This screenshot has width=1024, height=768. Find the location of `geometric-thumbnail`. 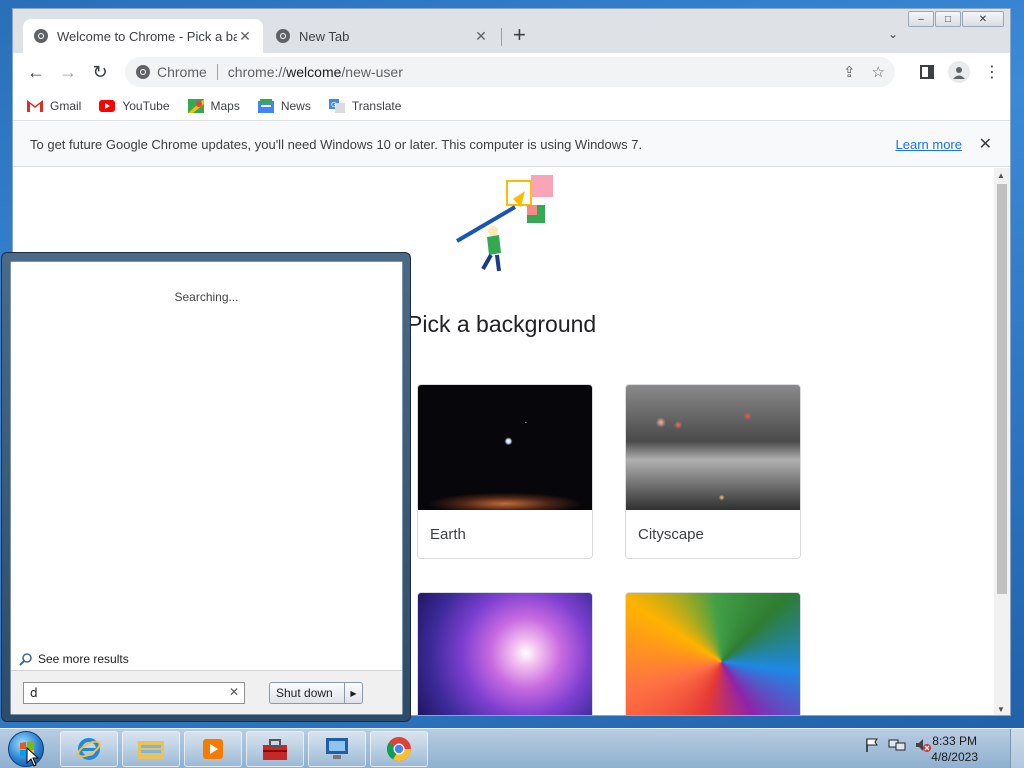

geometric-thumbnail is located at coordinates (713, 654).